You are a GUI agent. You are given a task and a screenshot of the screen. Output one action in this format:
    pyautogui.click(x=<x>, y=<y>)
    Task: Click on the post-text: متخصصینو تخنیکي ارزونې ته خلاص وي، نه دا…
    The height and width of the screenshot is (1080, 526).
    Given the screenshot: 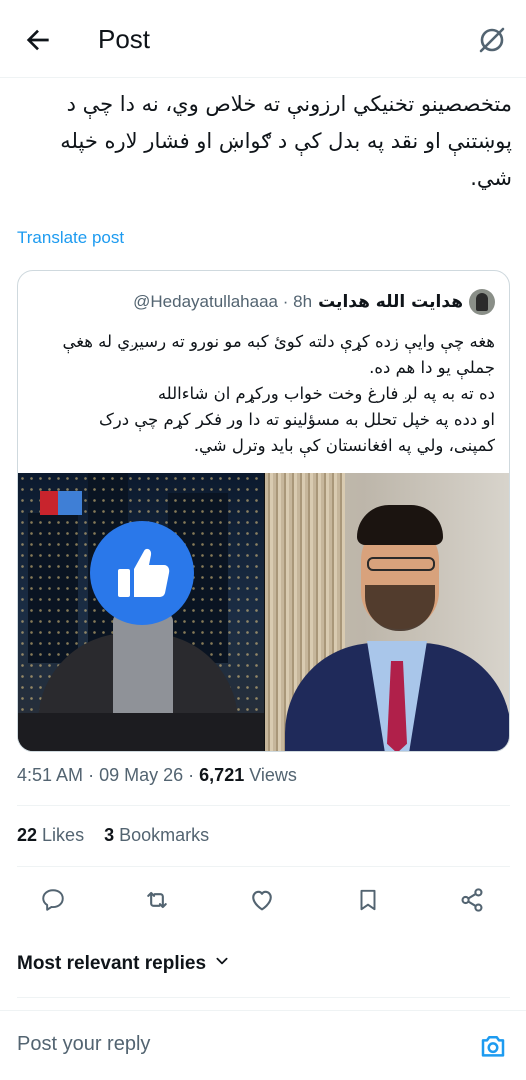 What is the action you would take?
    pyautogui.click(x=286, y=141)
    